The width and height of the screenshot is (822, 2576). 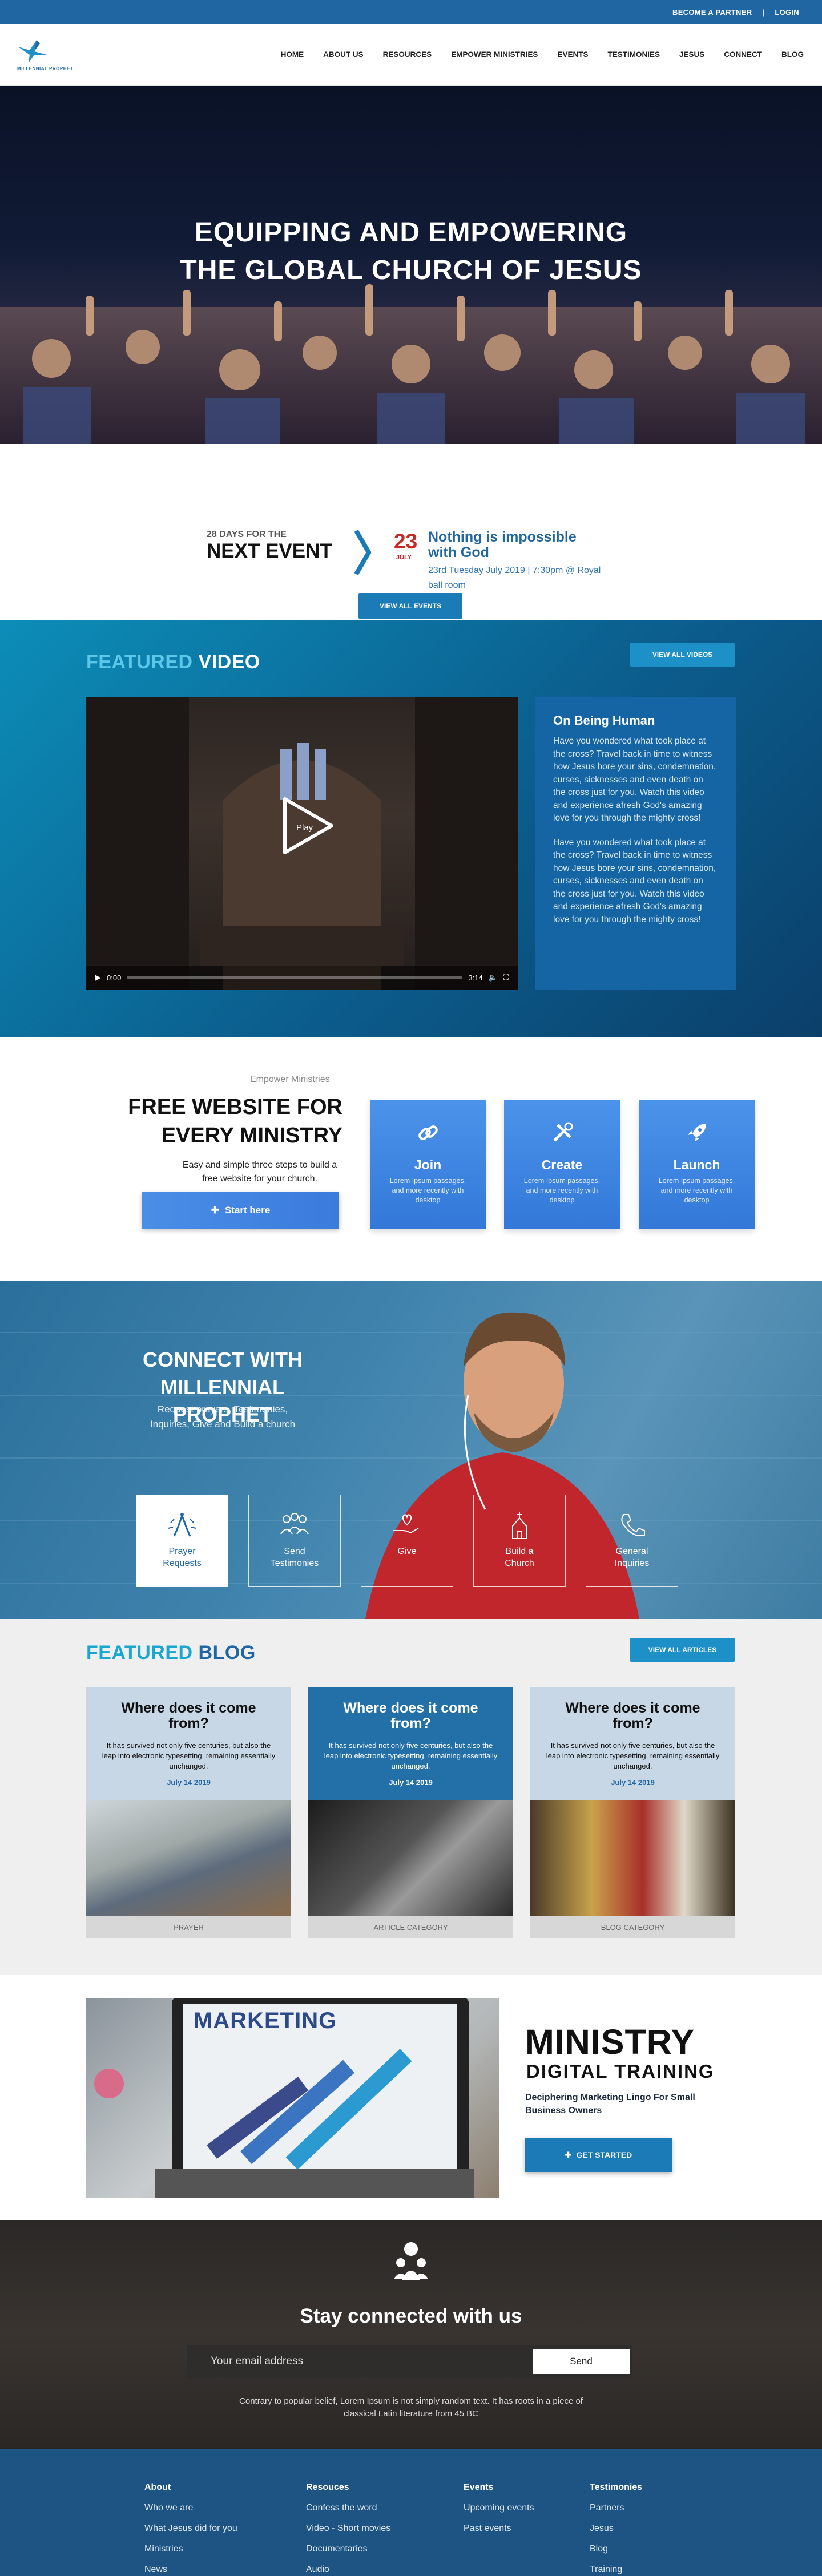 What do you see at coordinates (691, 54) in the screenshot?
I see `nav-jesus: JESUS` at bounding box center [691, 54].